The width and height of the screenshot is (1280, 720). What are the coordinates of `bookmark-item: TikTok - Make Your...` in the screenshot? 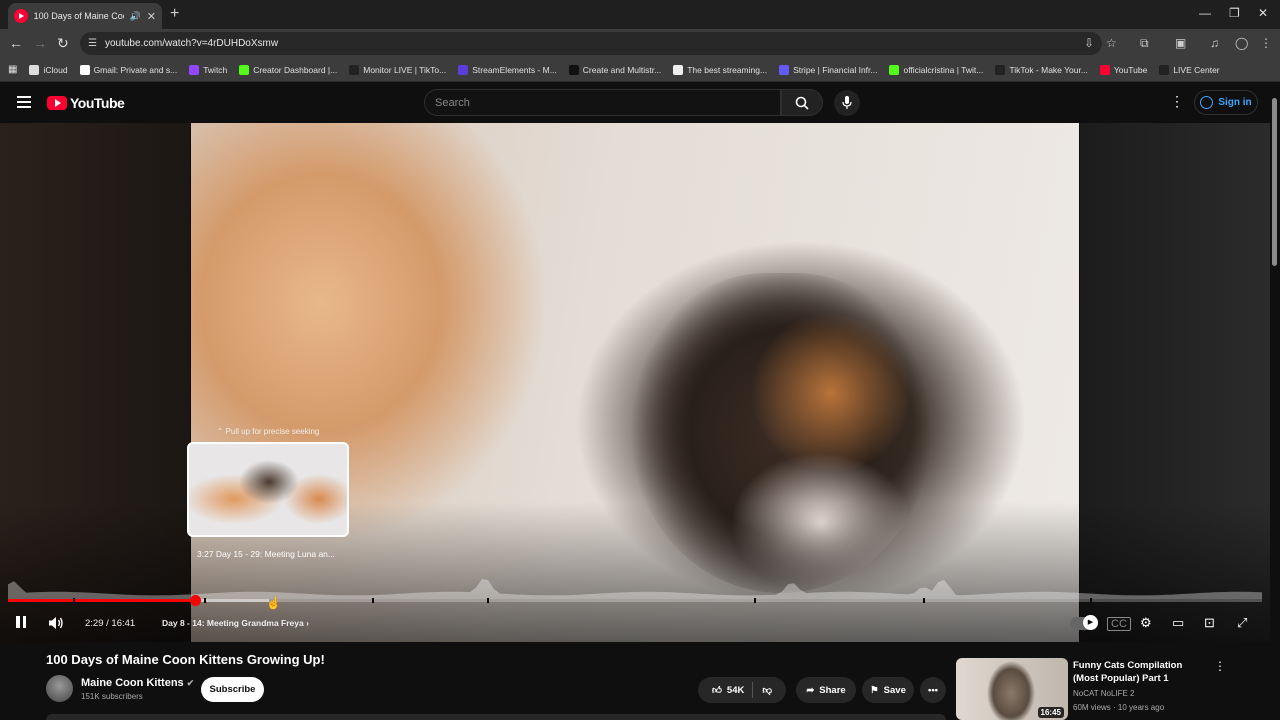 It's located at (1041, 69).